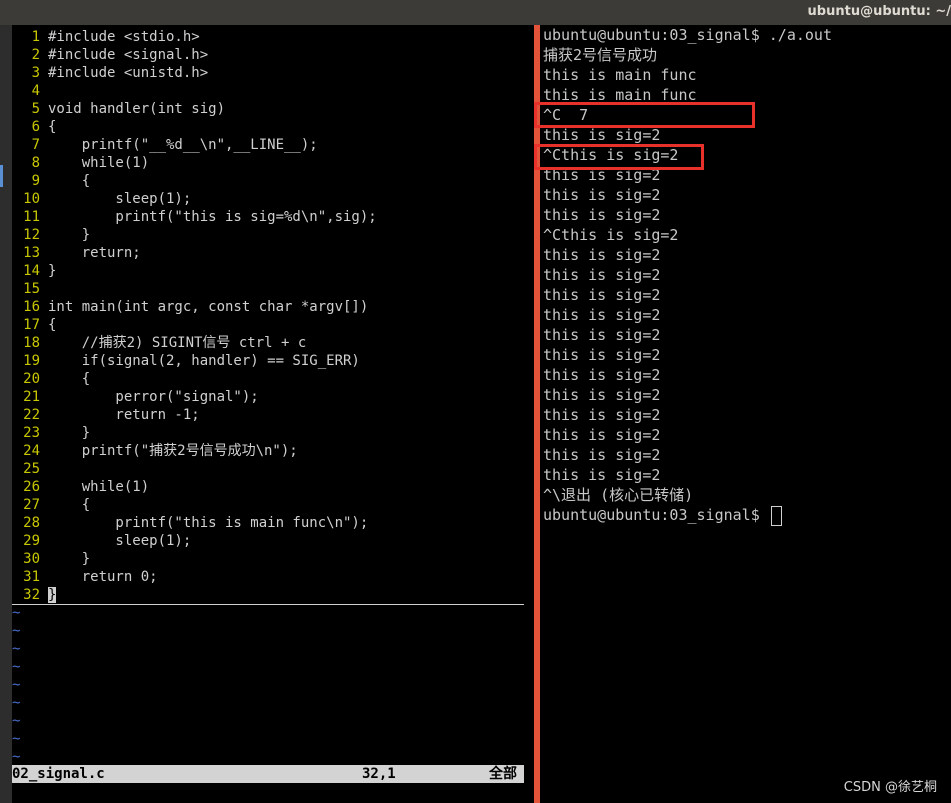  I want to click on line-number: 16, so click(31, 307).